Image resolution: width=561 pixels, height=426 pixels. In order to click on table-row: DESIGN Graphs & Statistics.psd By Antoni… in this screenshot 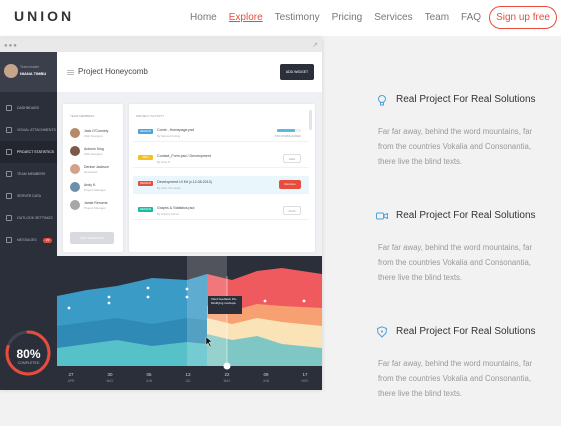, I will do `click(221, 211)`.